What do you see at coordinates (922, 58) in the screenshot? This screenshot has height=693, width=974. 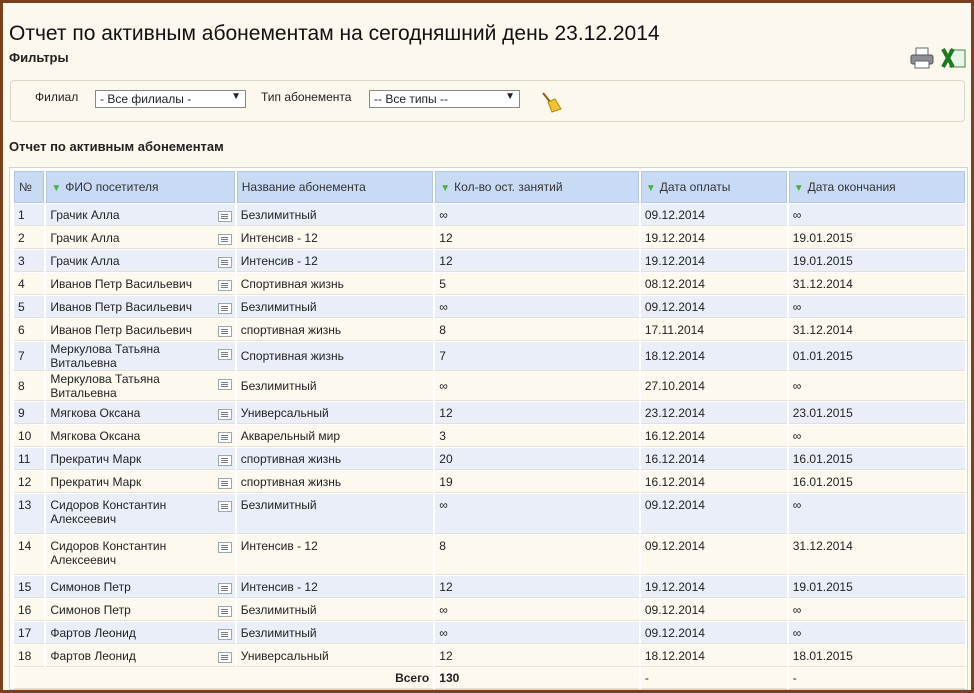 I see `printer-icon` at bounding box center [922, 58].